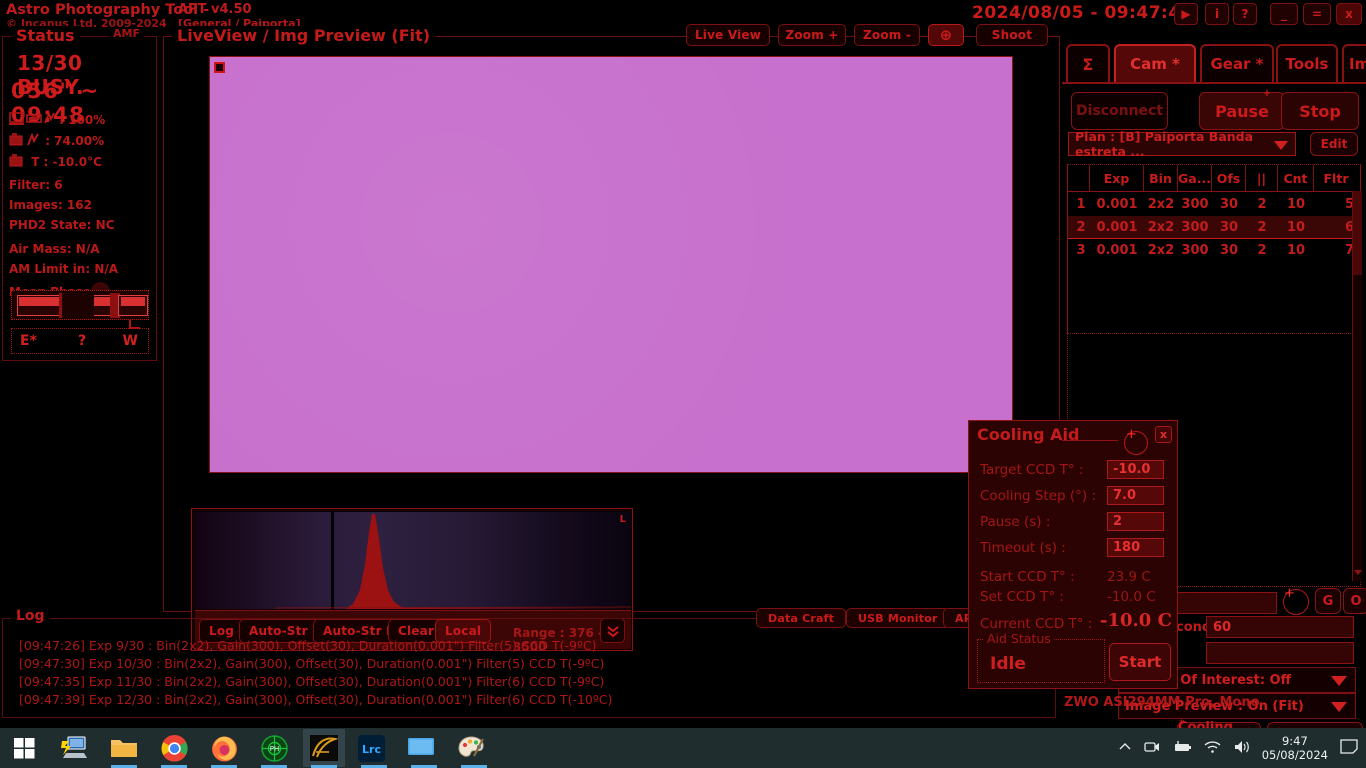 This screenshot has height=768, width=1366. Describe the element at coordinates (74, 748) in the screenshot. I see `remote-desktop-icon` at that location.